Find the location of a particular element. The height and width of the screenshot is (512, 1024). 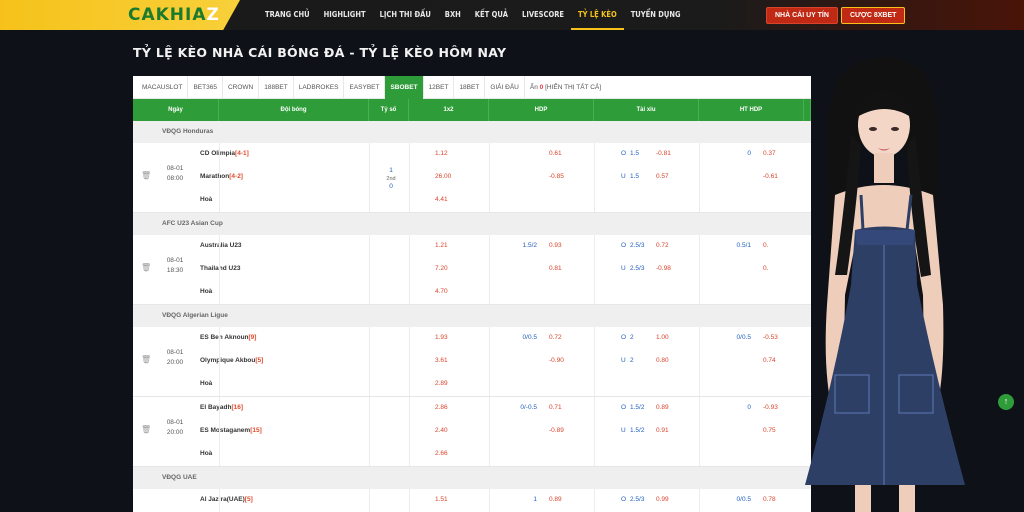

ou-odds: 0.80 is located at coordinates (662, 360).